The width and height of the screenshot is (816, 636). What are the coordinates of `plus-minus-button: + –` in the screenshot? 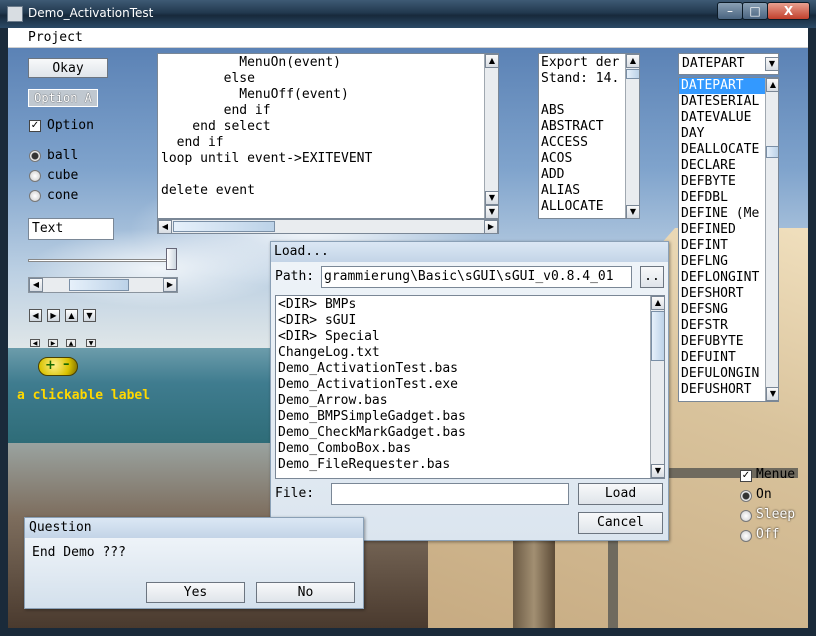 It's located at (58, 366).